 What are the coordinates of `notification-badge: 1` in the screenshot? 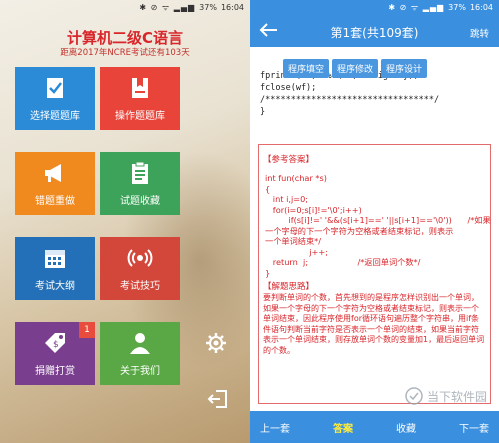 It's located at (87, 330).